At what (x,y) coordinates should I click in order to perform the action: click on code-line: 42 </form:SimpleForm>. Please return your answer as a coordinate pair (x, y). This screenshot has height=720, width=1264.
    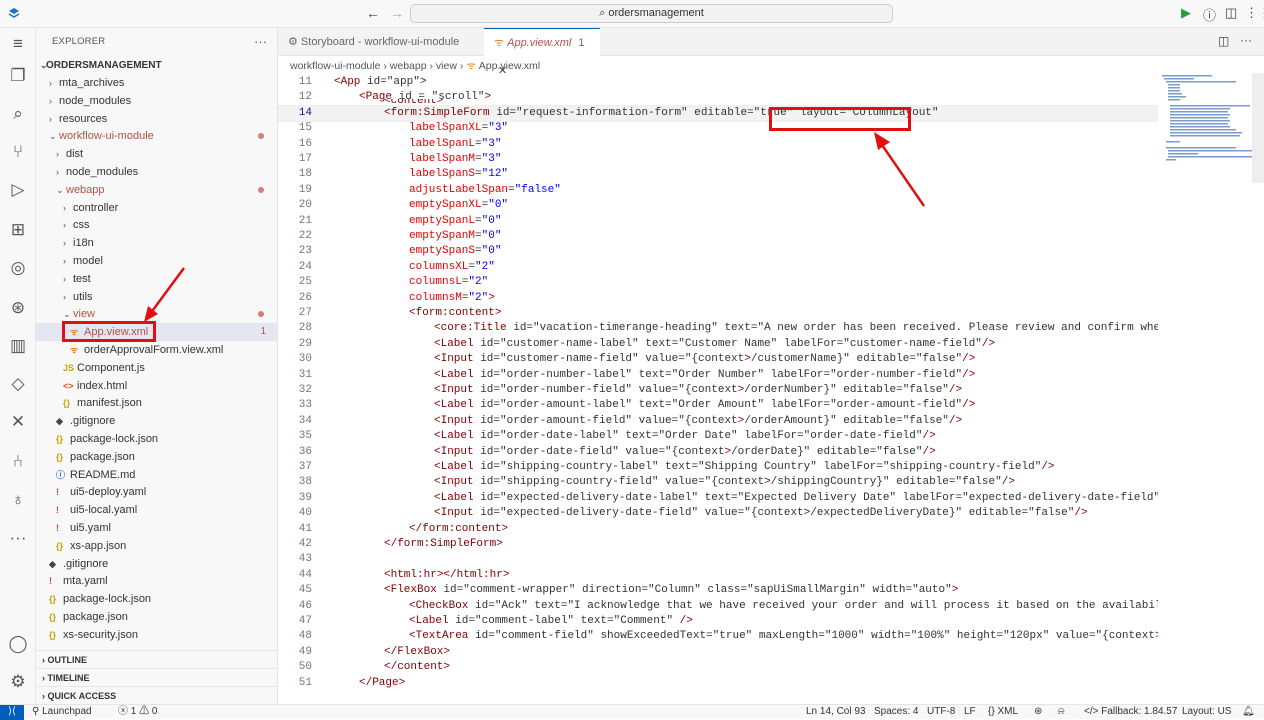
    Looking at the image, I should click on (718, 544).